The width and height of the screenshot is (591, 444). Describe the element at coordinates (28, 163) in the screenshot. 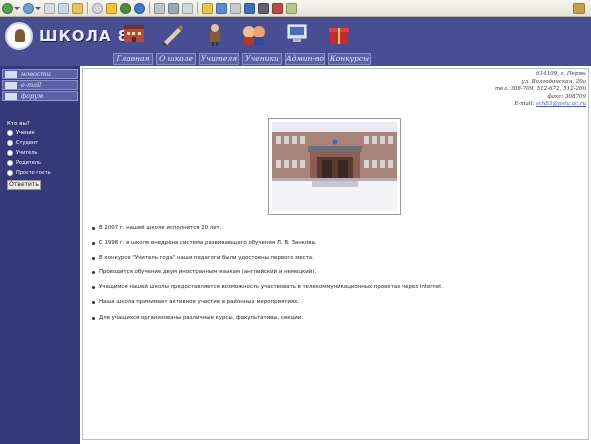

I see `poll-option-label: Родитель` at that location.